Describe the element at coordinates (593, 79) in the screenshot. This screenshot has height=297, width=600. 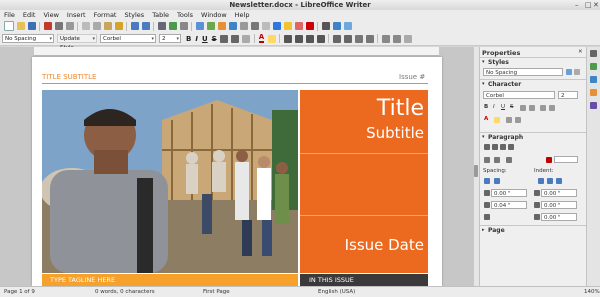
I see `styles-tab-icon` at that location.